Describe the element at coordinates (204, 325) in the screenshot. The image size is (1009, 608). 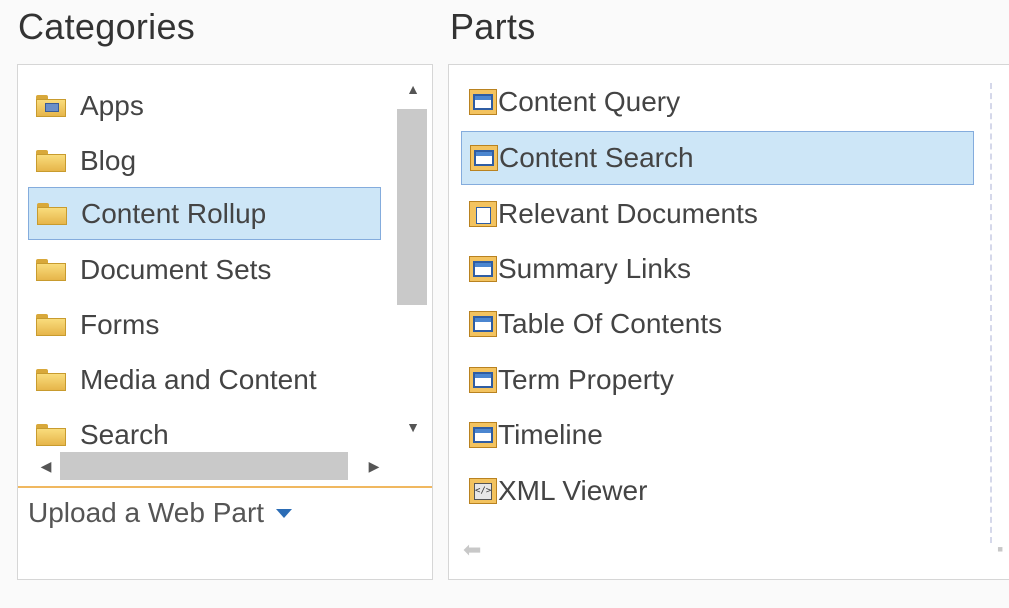
I see `category-item-forms: Forms` at that location.